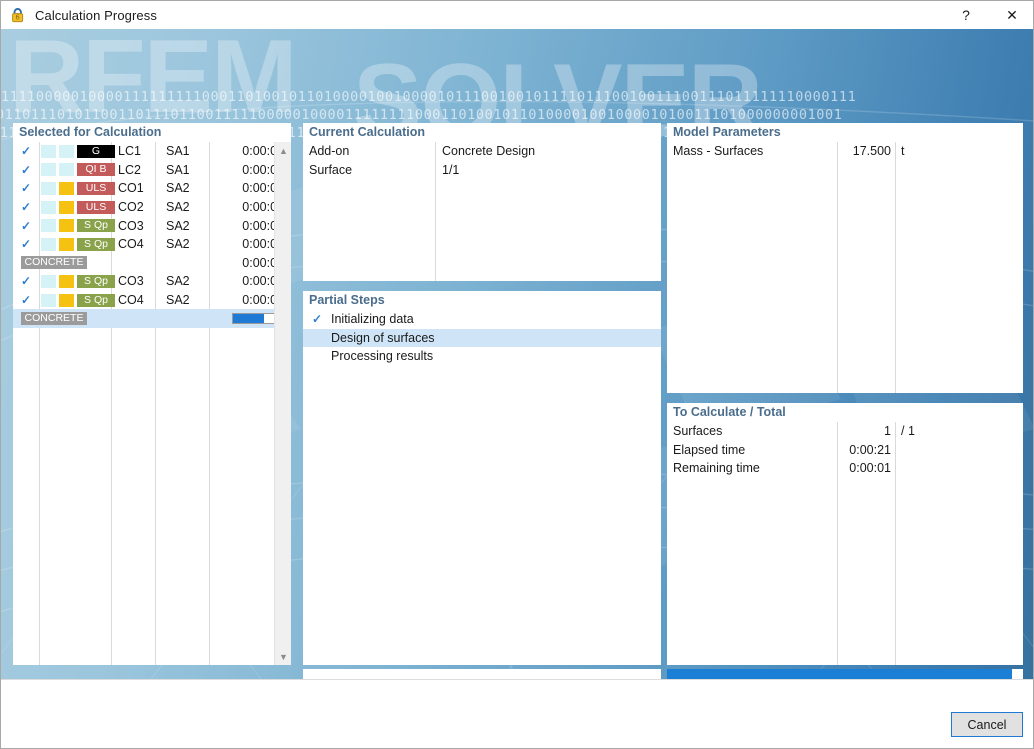 This screenshot has height=749, width=1034. Describe the element at coordinates (482, 300) in the screenshot. I see `partial-steps-title: Partial Steps` at that location.